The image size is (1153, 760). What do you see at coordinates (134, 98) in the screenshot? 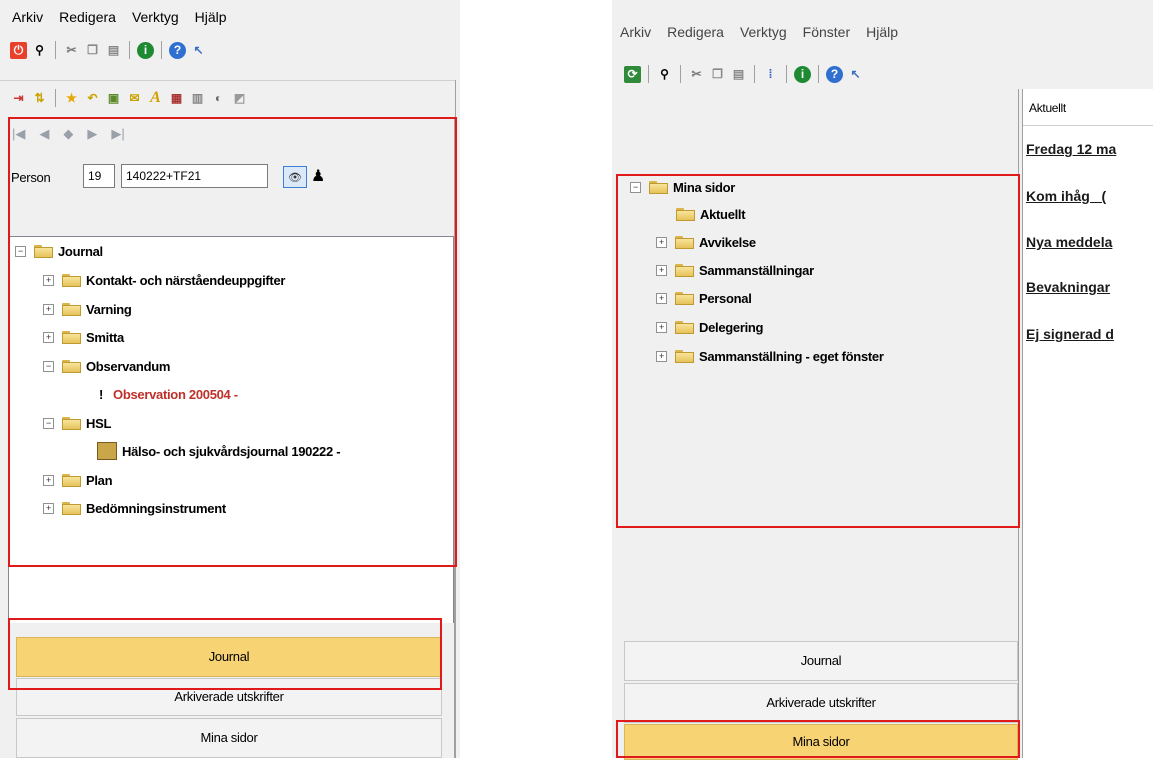
I see `mail-icon: ✉` at bounding box center [134, 98].